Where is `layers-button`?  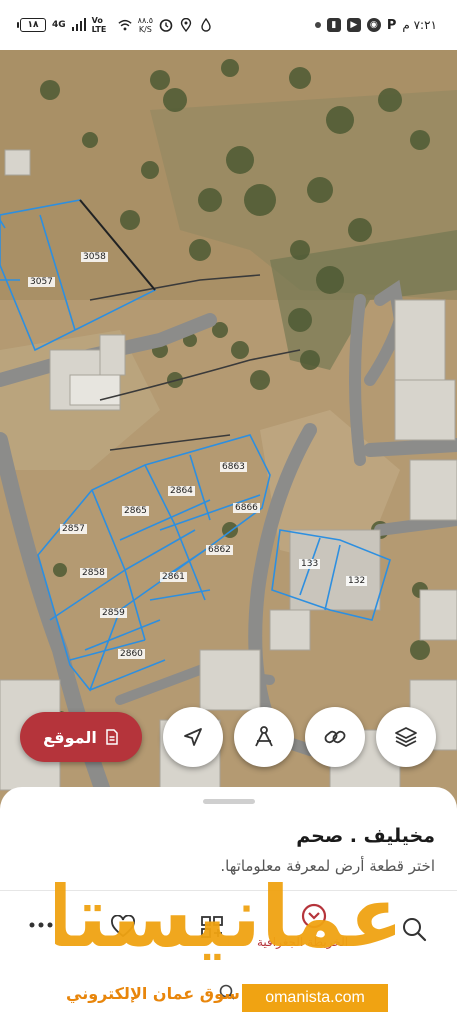 layers-button is located at coordinates (406, 737).